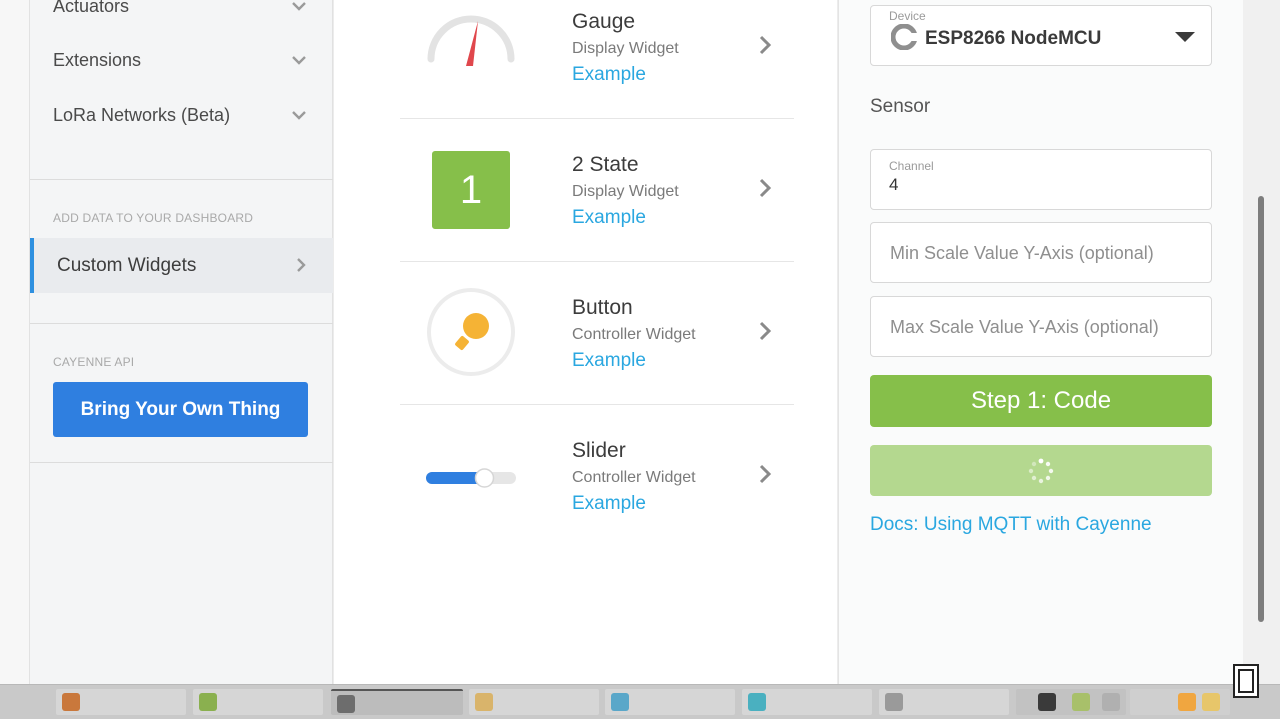 This screenshot has width=1280, height=719. Describe the element at coordinates (1246, 681) in the screenshot. I see `corner-logo-icon` at that location.